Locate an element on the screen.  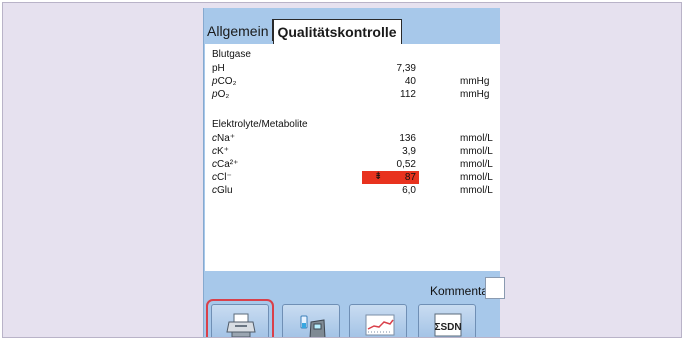
statistics-button: ΣSDN is located at coordinates (447, 320).